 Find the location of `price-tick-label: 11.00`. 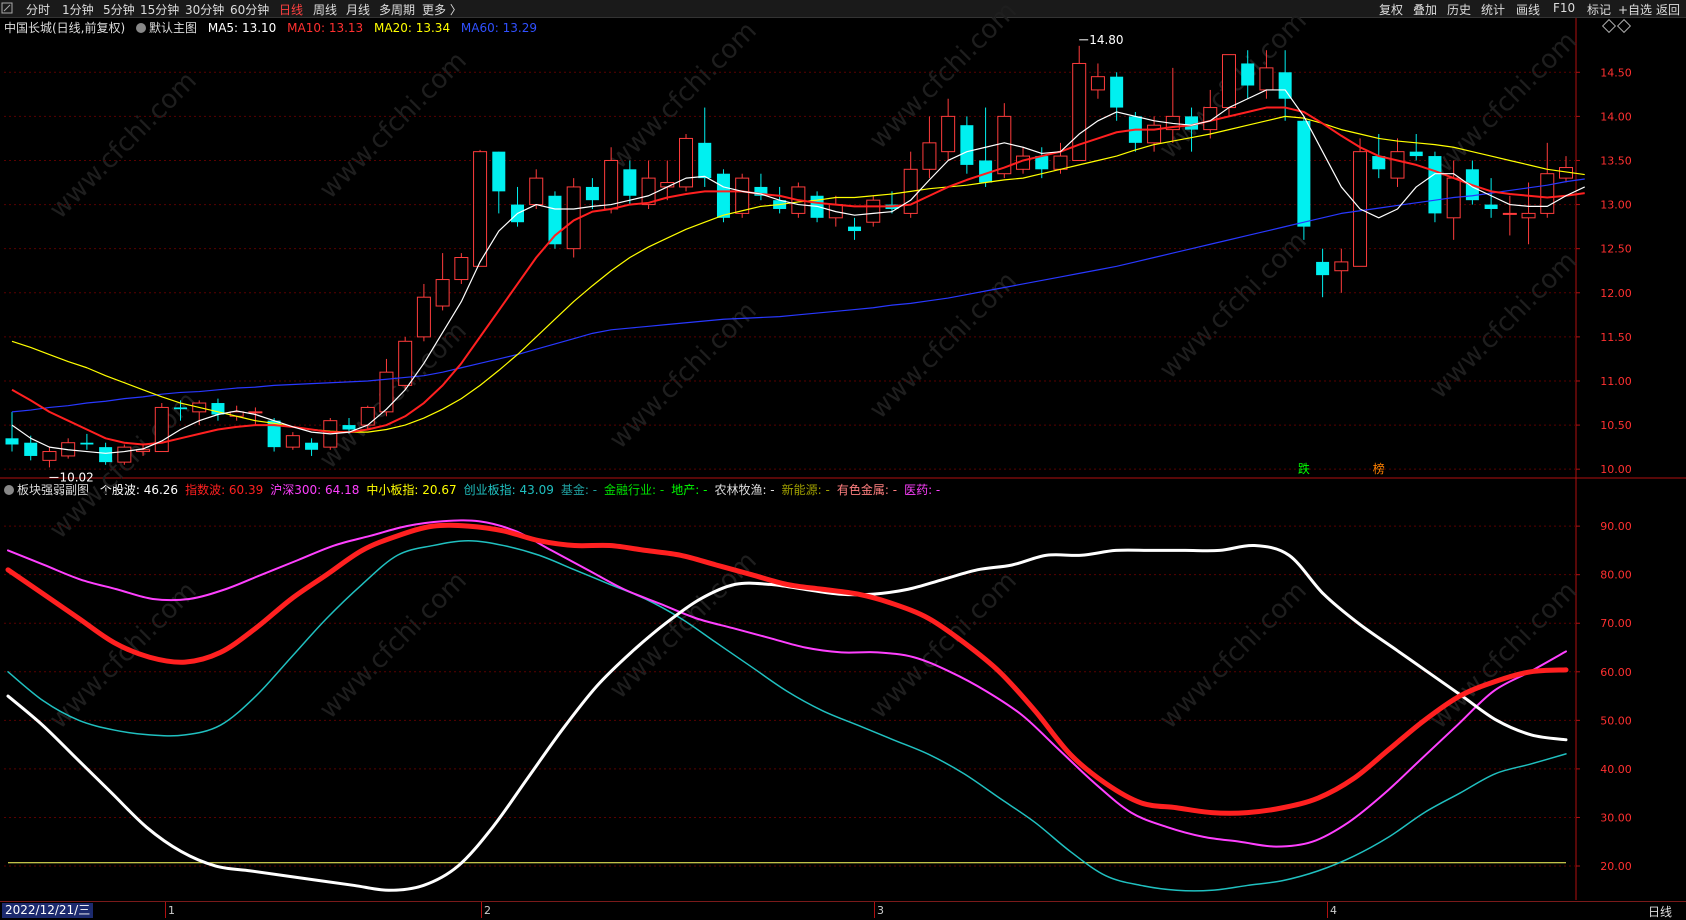

price-tick-label: 11.00 is located at coordinates (1616, 381).